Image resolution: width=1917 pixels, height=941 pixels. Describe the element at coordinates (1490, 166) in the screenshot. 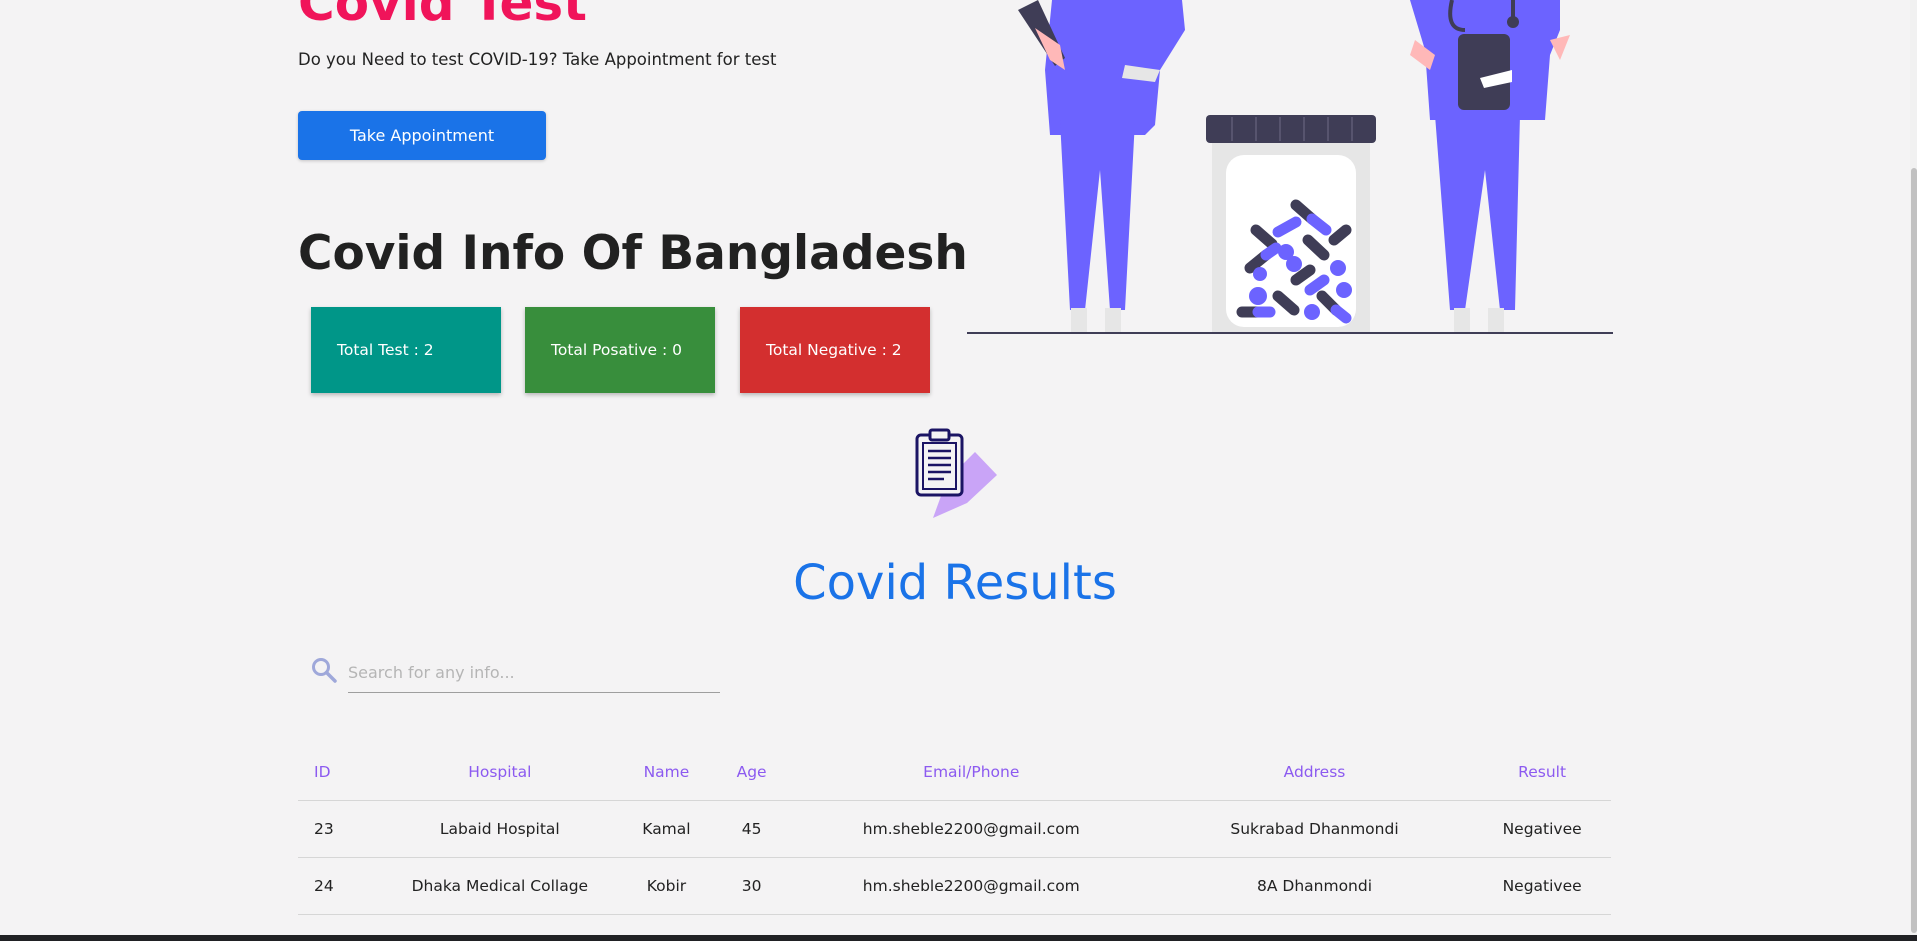

I see `doctor-right` at that location.